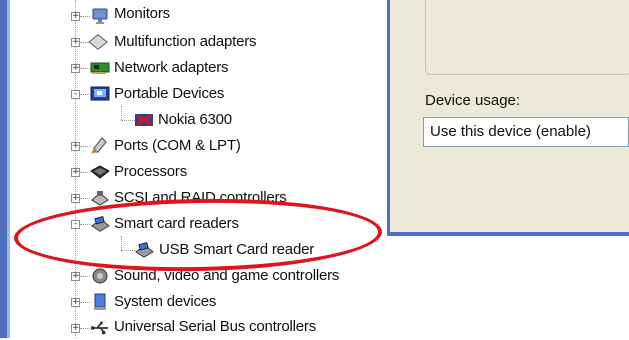  Describe the element at coordinates (169, 93) in the screenshot. I see `tree-item-label: Portable Devices` at that location.